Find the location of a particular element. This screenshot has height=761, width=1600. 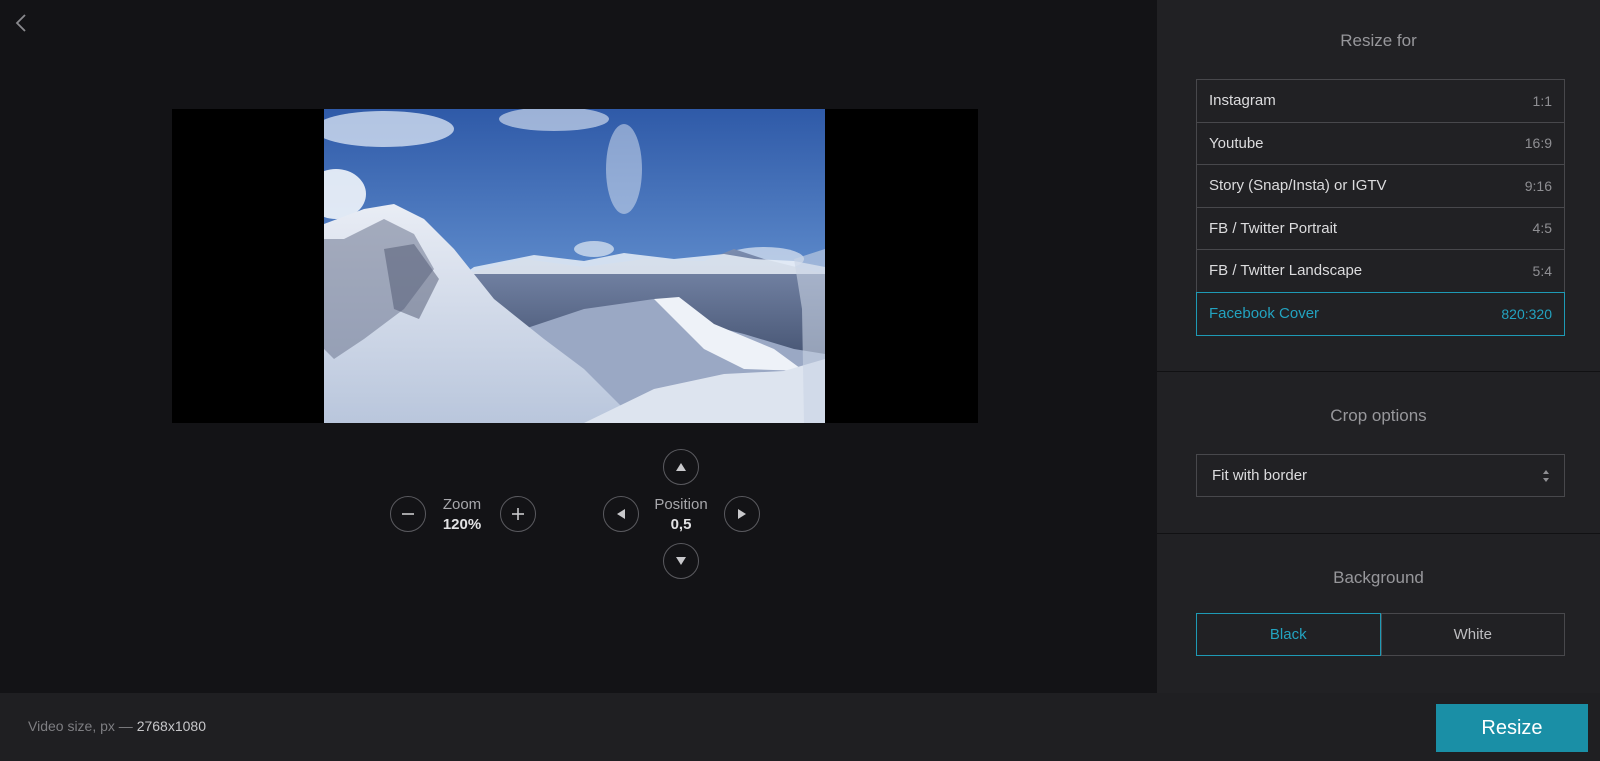

preset-ratio: 16:9 is located at coordinates (1538, 143).